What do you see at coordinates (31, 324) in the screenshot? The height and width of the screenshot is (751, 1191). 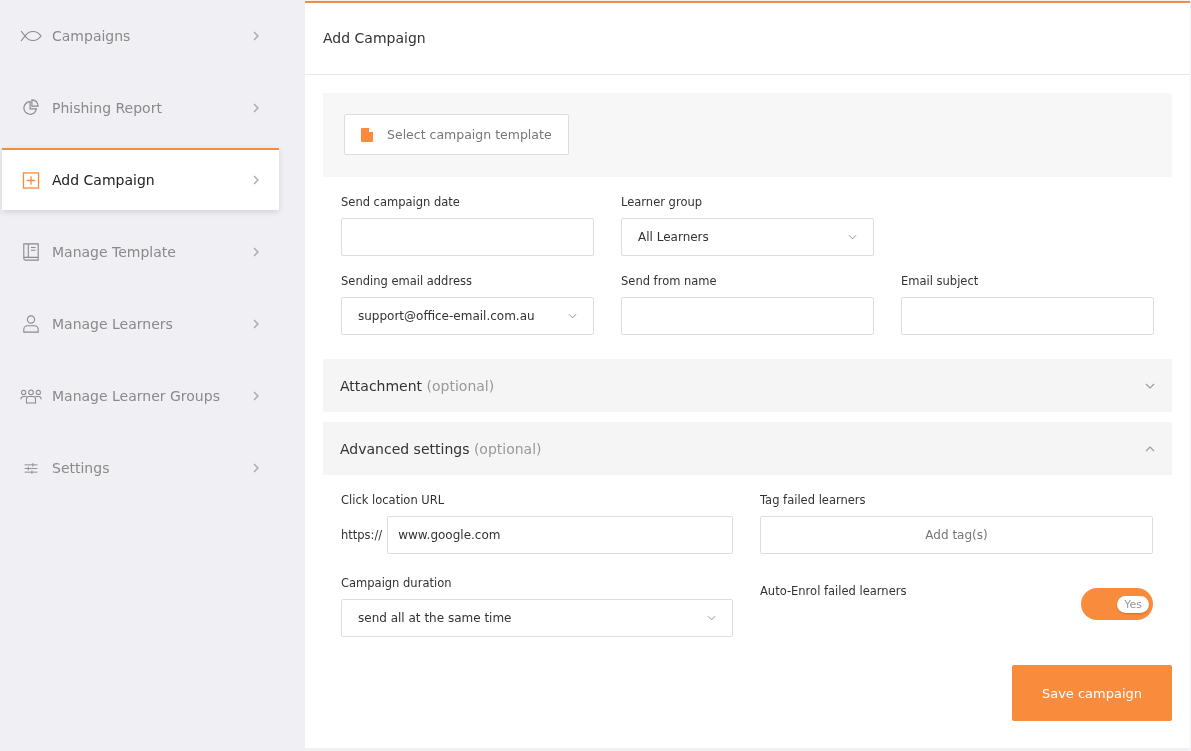 I see `user-icon` at bounding box center [31, 324].